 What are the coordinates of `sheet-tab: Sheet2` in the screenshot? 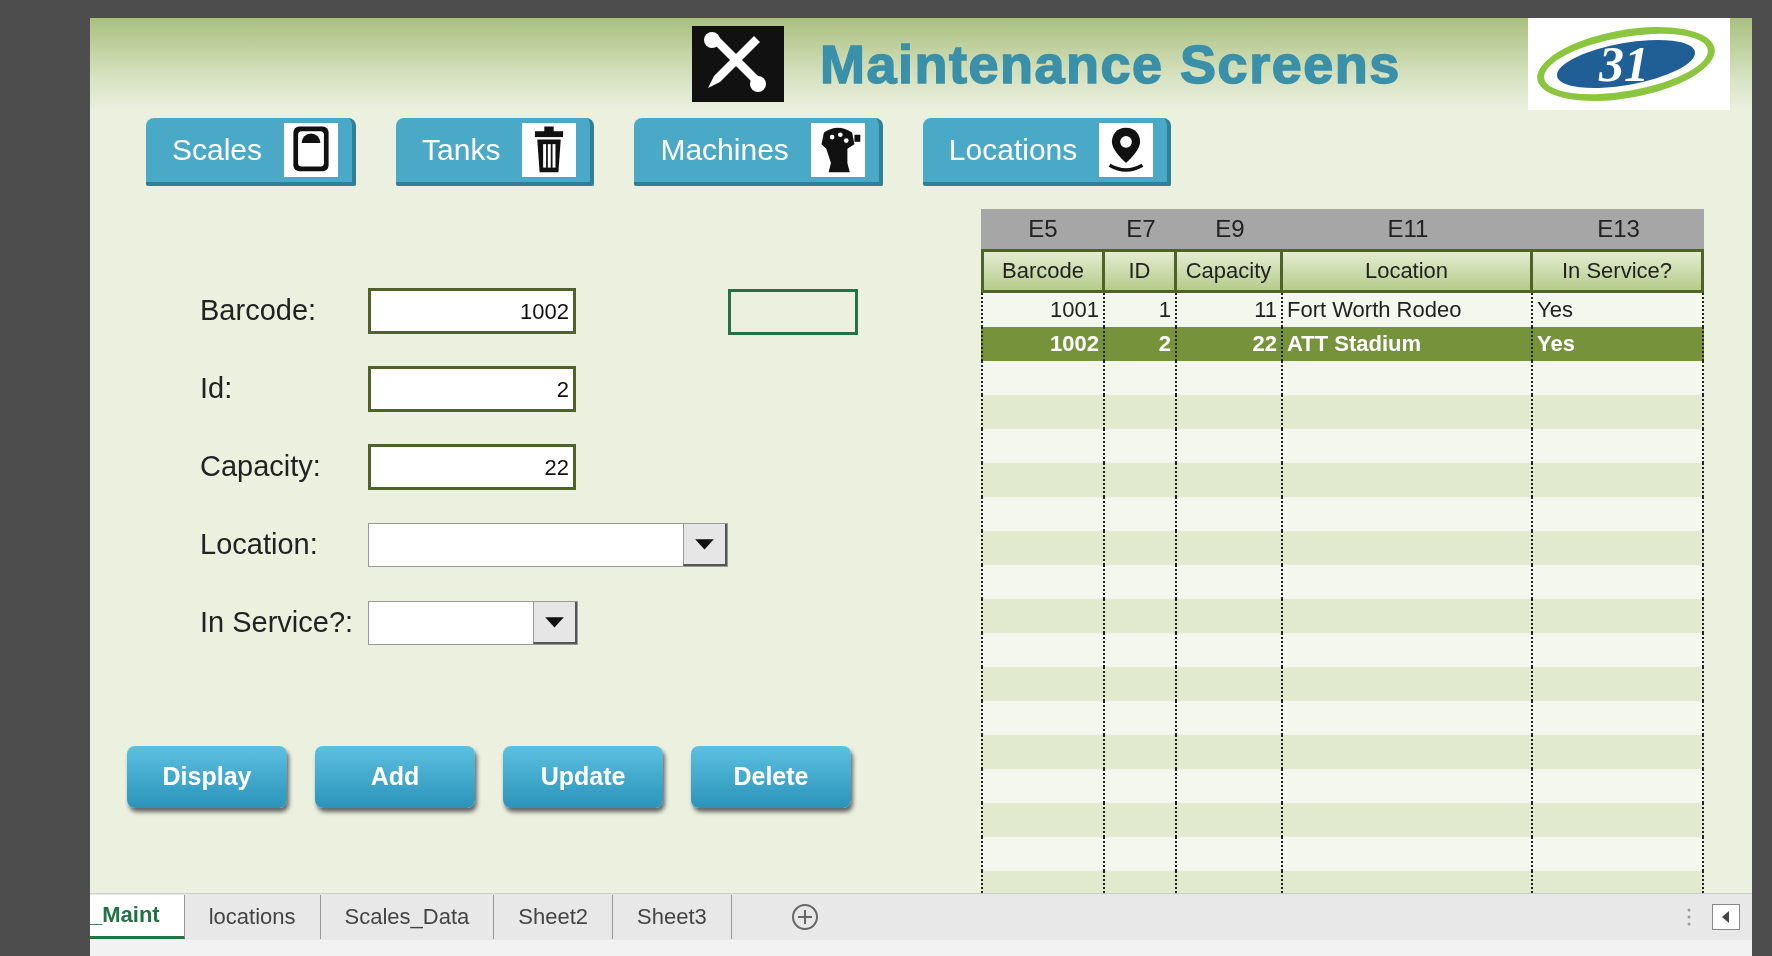 It's located at (553, 916).